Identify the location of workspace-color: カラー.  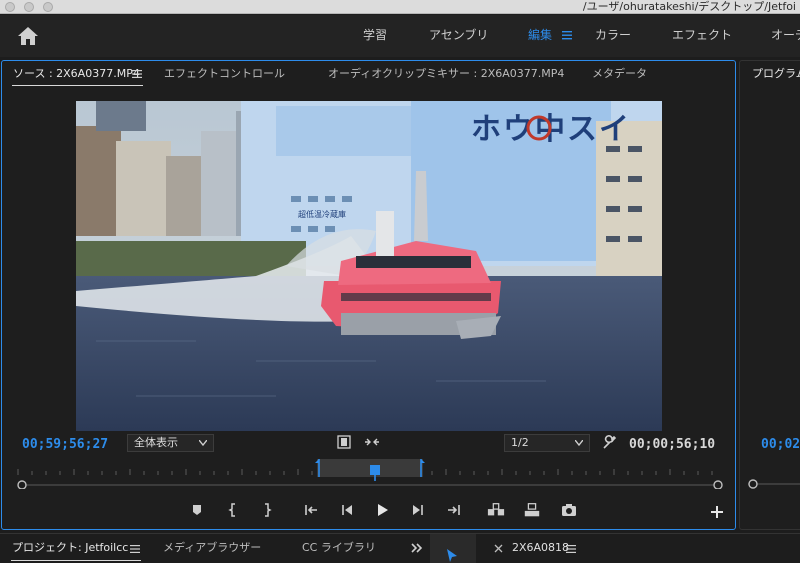
(613, 36).